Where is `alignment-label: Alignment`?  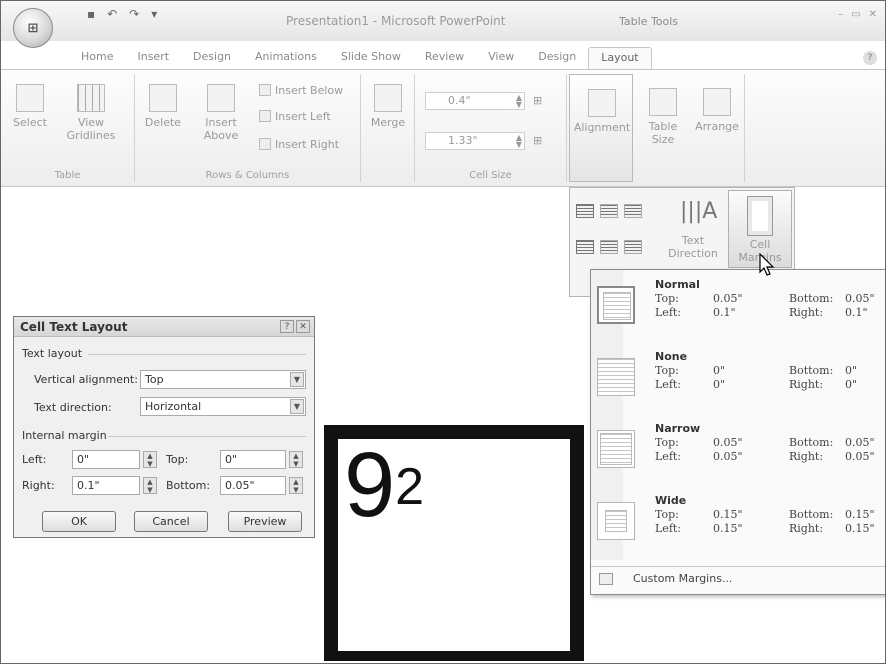
alignment-label: Alignment is located at coordinates (602, 127).